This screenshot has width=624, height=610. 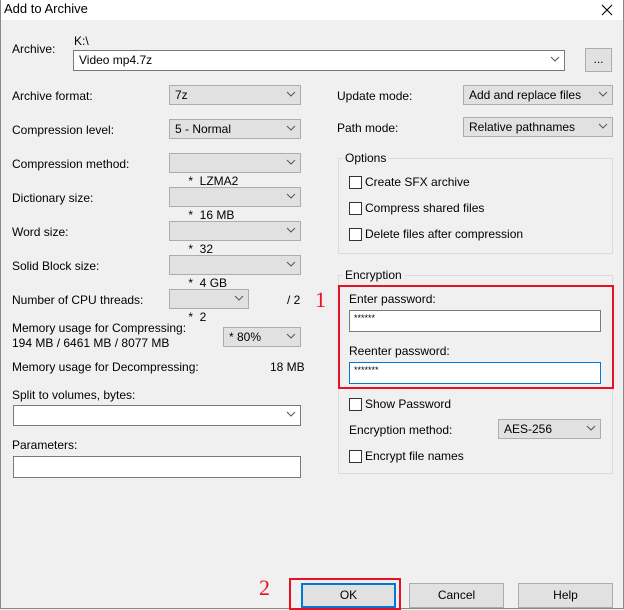 I want to click on memory-compress-label: Memory usage for Compressing:, so click(x=99, y=328).